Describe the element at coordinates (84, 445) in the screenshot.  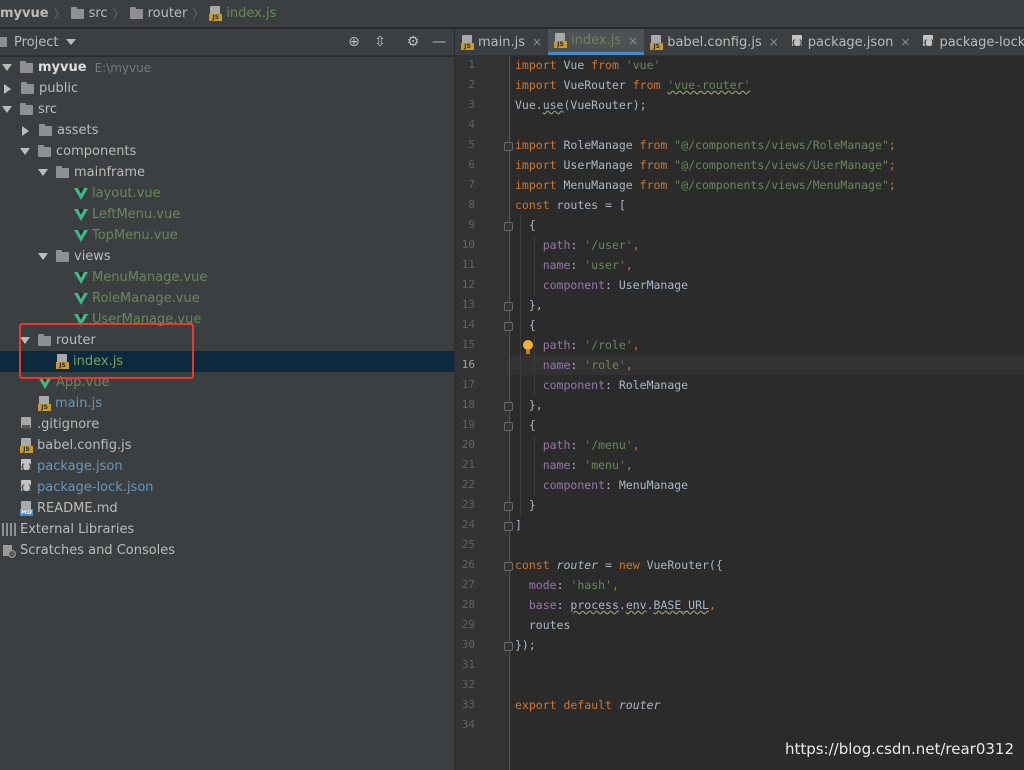
I see `tree-item-label: babel.config.js` at that location.